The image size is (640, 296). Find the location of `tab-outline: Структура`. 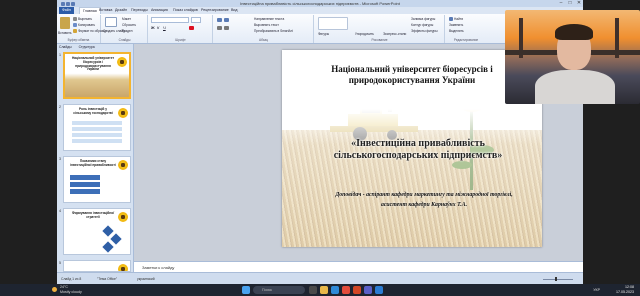

tab-outline: Структура is located at coordinates (87, 47).